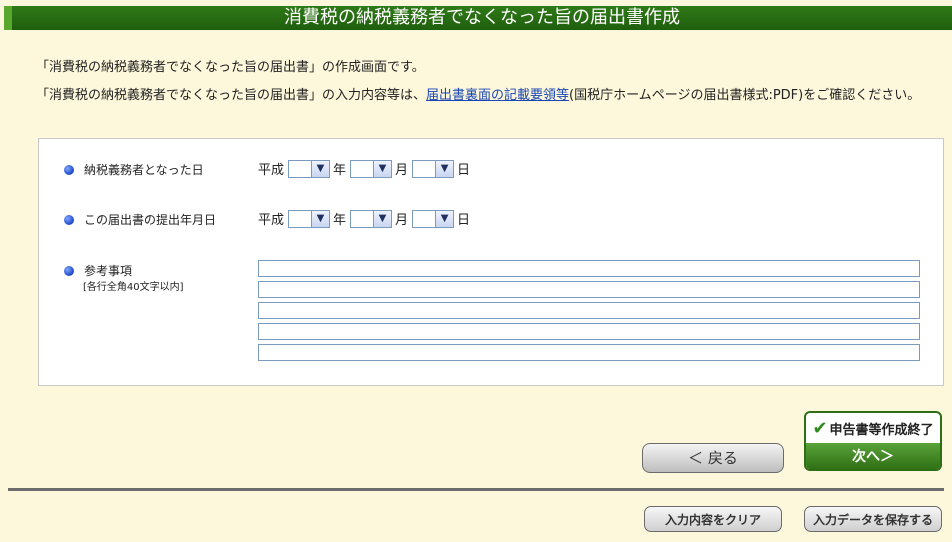 The height and width of the screenshot is (542, 952). I want to click on check-icon: ✔, so click(820, 428).